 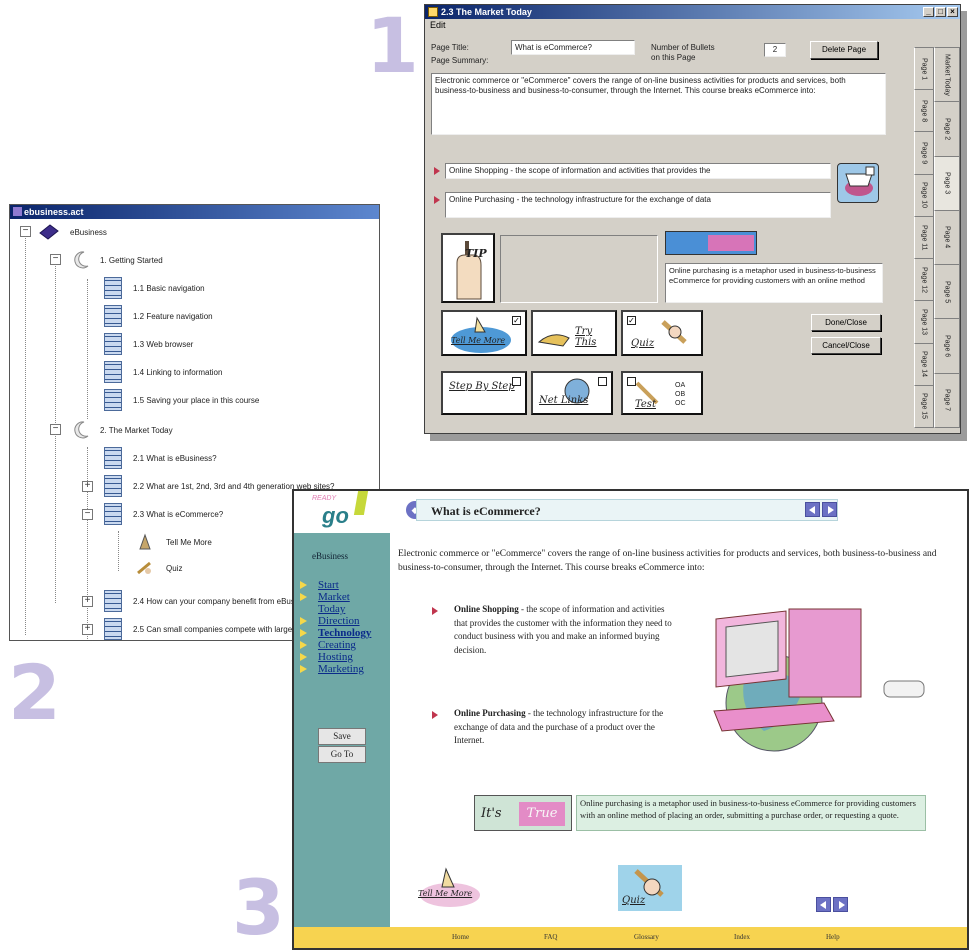 I want to click on quiz-tile: Quiz ✓, so click(x=662, y=333).